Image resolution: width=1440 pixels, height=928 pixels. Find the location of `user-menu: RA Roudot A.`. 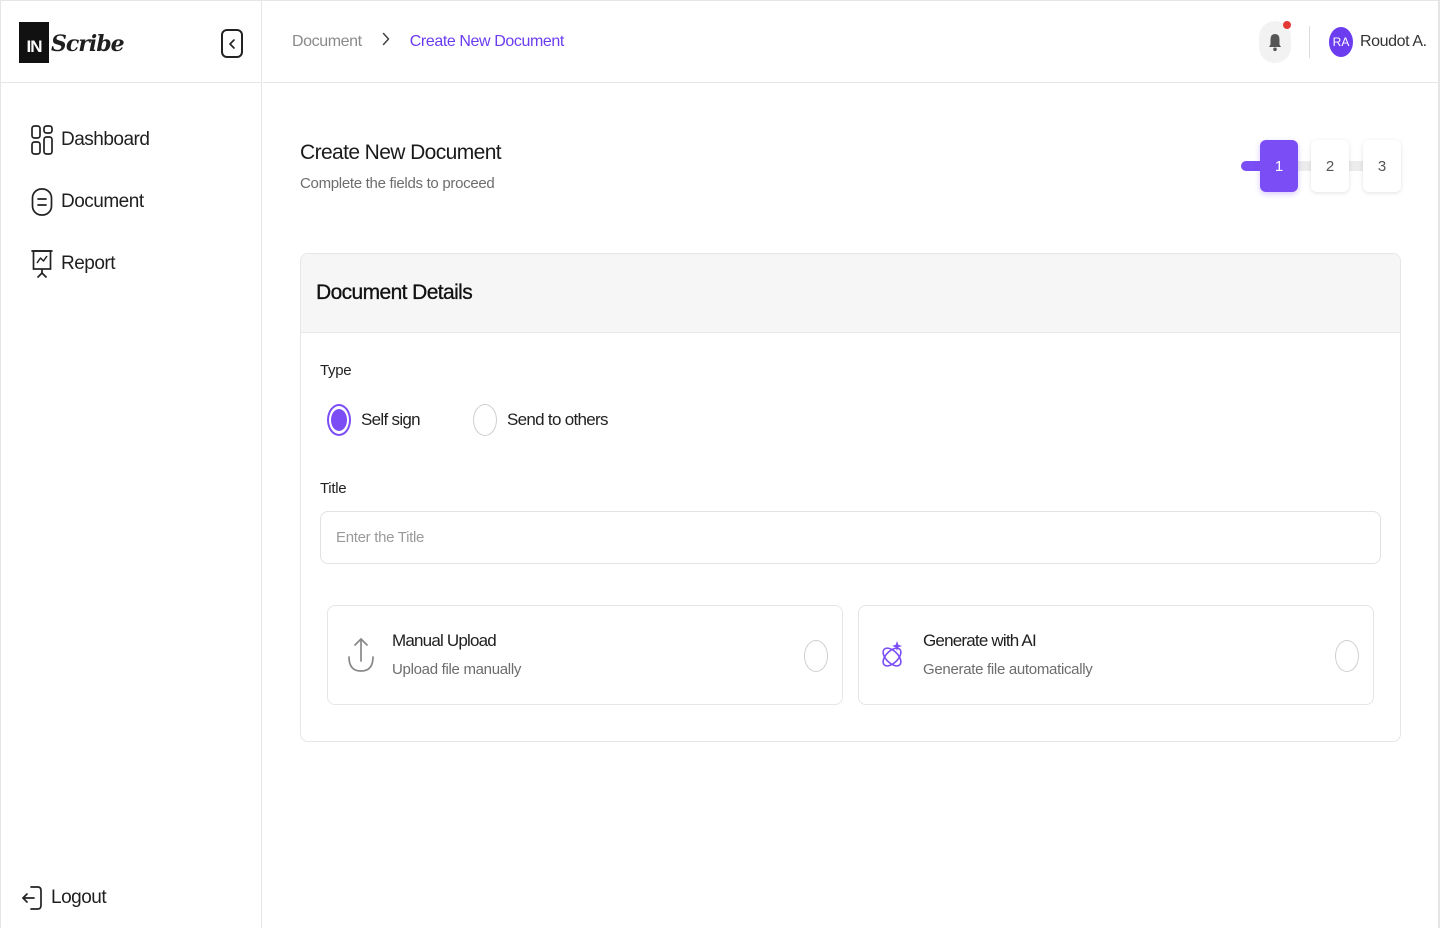

user-menu: RA Roudot A. is located at coordinates (1378, 42).